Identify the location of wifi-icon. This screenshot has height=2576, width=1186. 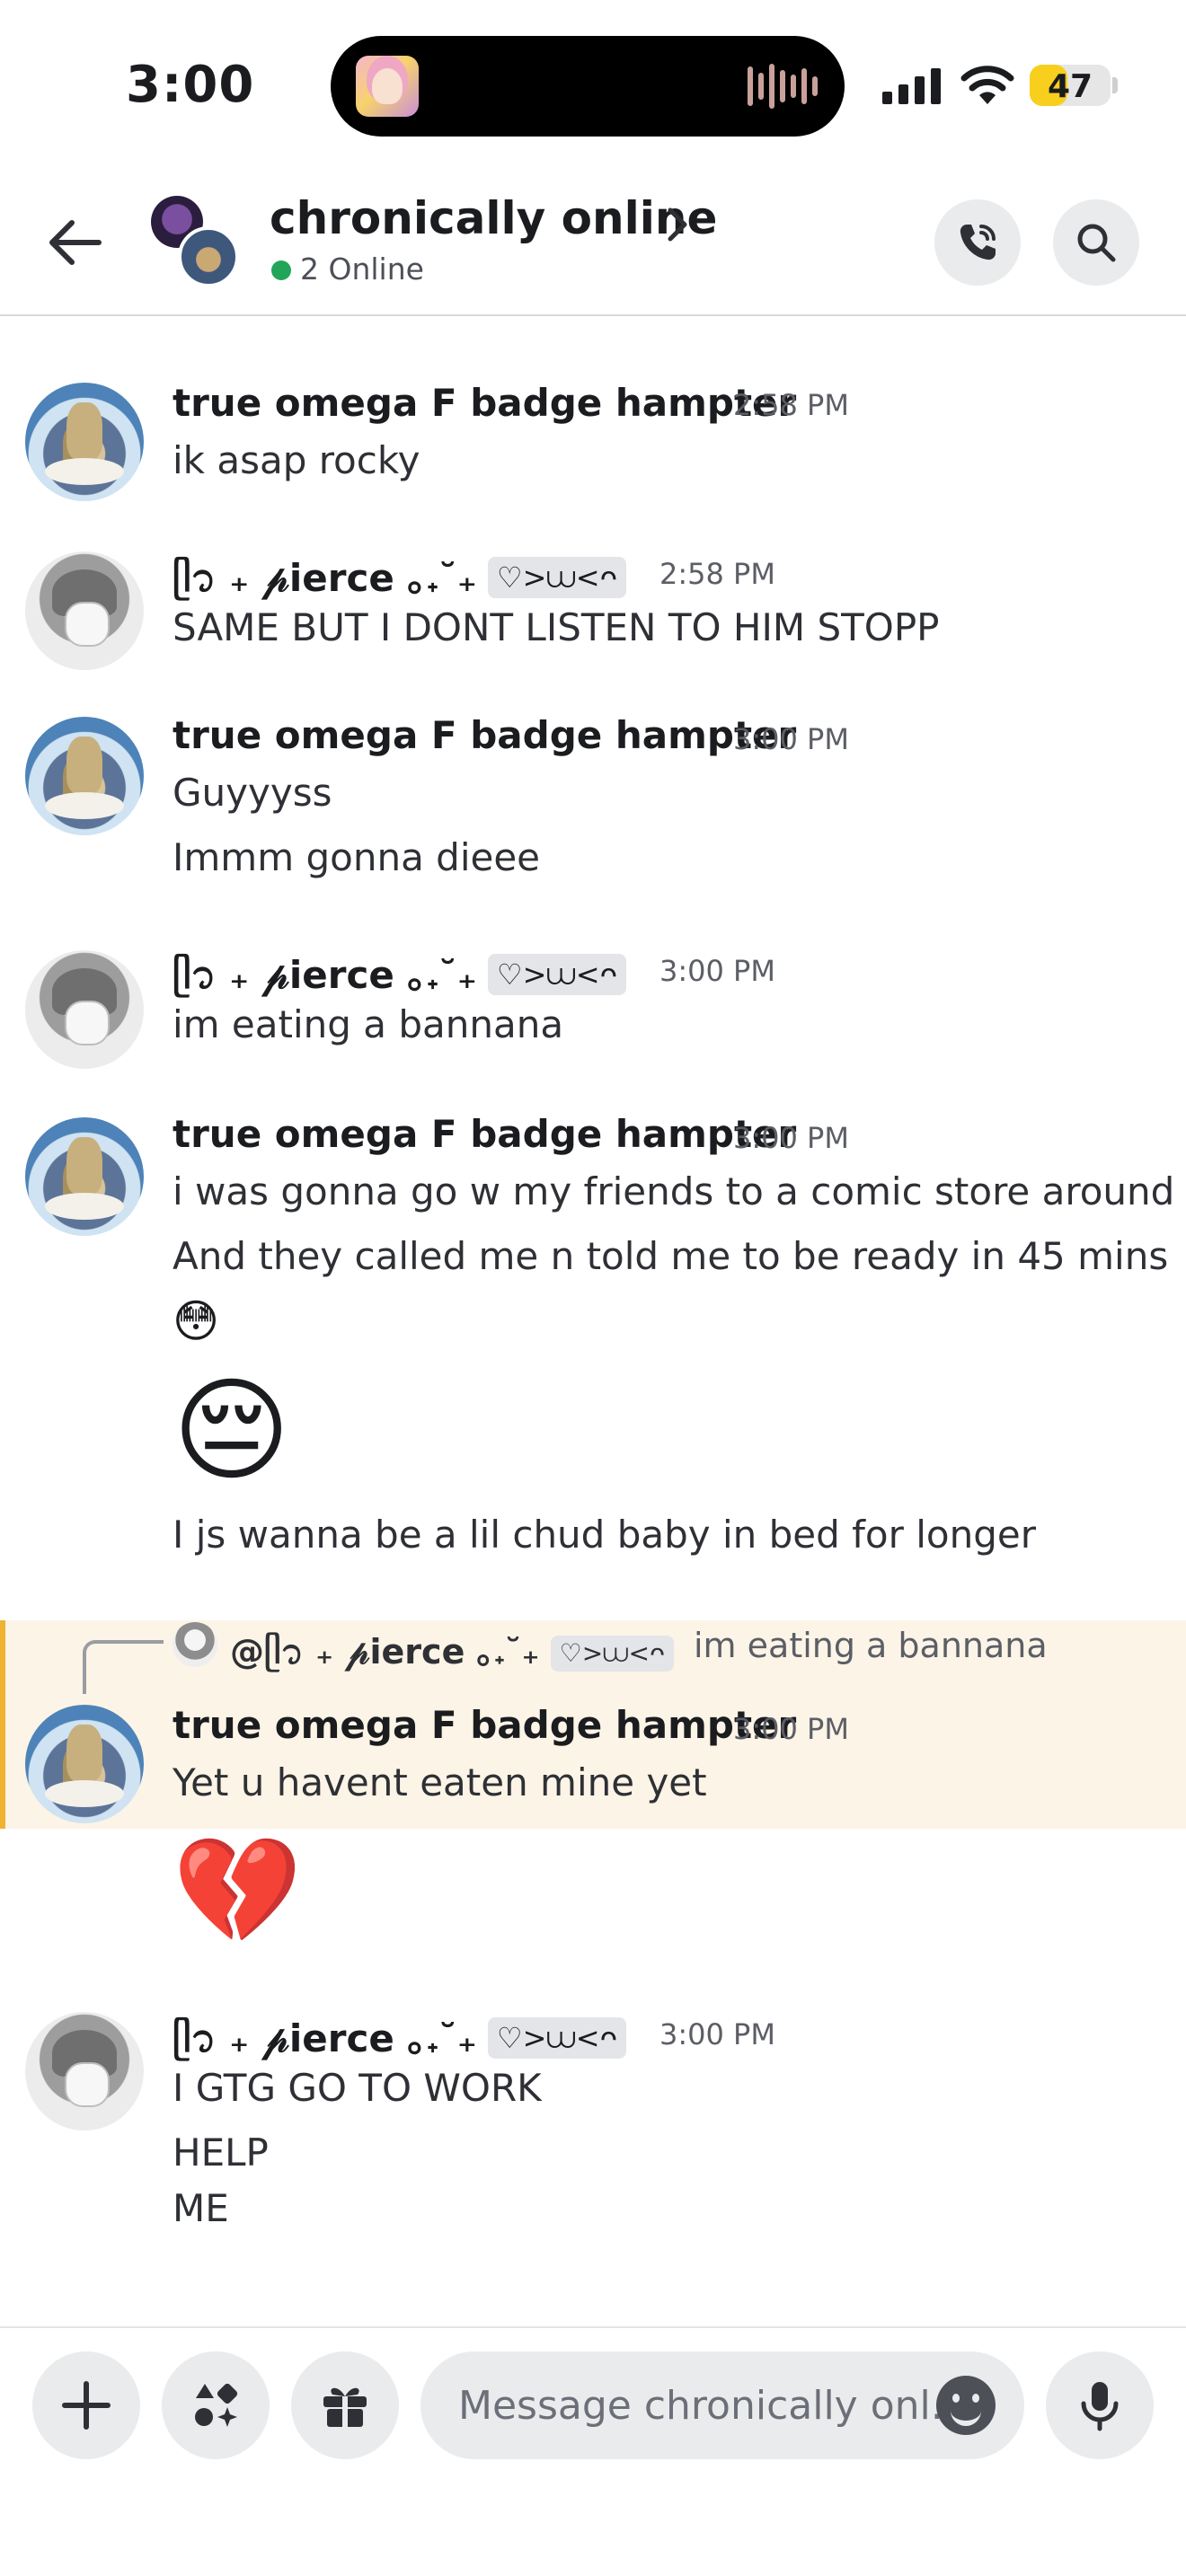
(987, 85).